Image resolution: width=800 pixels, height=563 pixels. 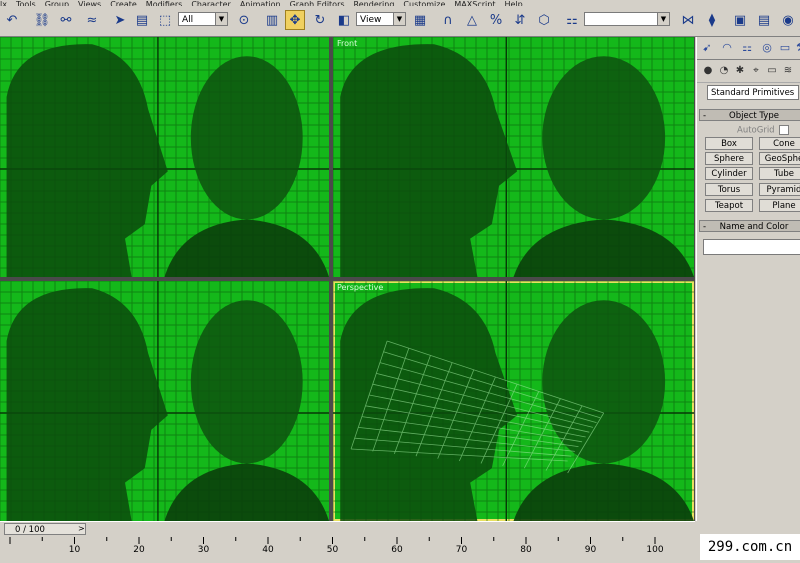 What do you see at coordinates (748, 71) in the screenshot?
I see `create-category-row: ● ◔ ✱ ⌖ ▭ ≋` at bounding box center [748, 71].